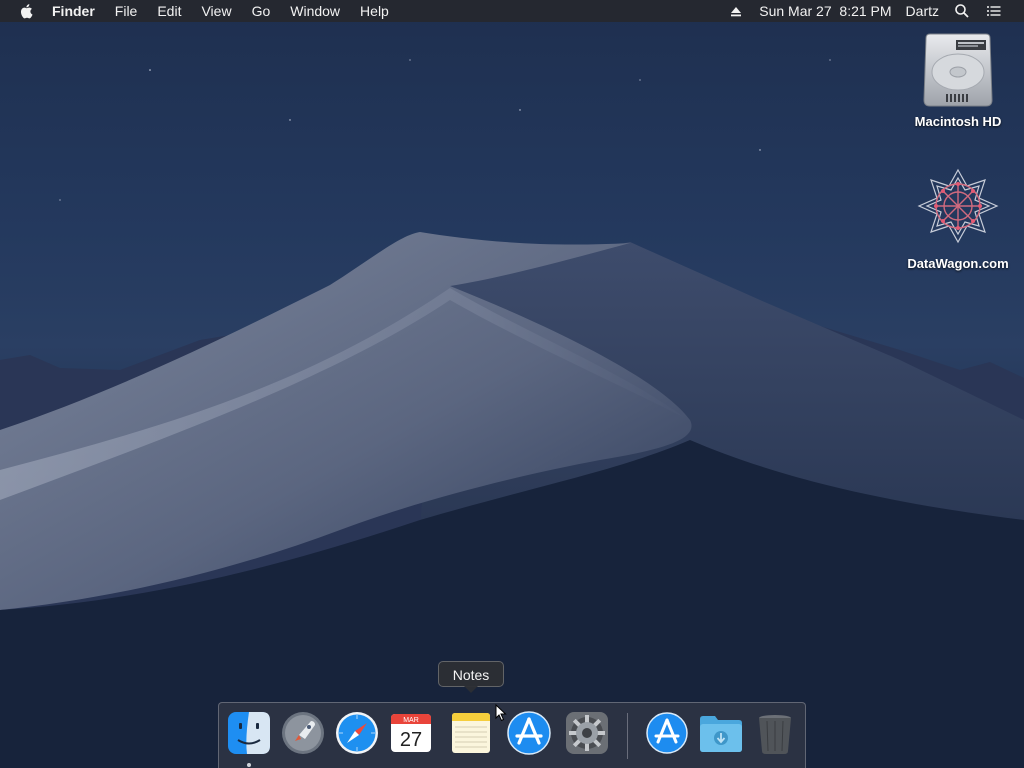 This screenshot has width=1024, height=768. Describe the element at coordinates (249, 765) in the screenshot. I see `running-indicator` at that location.